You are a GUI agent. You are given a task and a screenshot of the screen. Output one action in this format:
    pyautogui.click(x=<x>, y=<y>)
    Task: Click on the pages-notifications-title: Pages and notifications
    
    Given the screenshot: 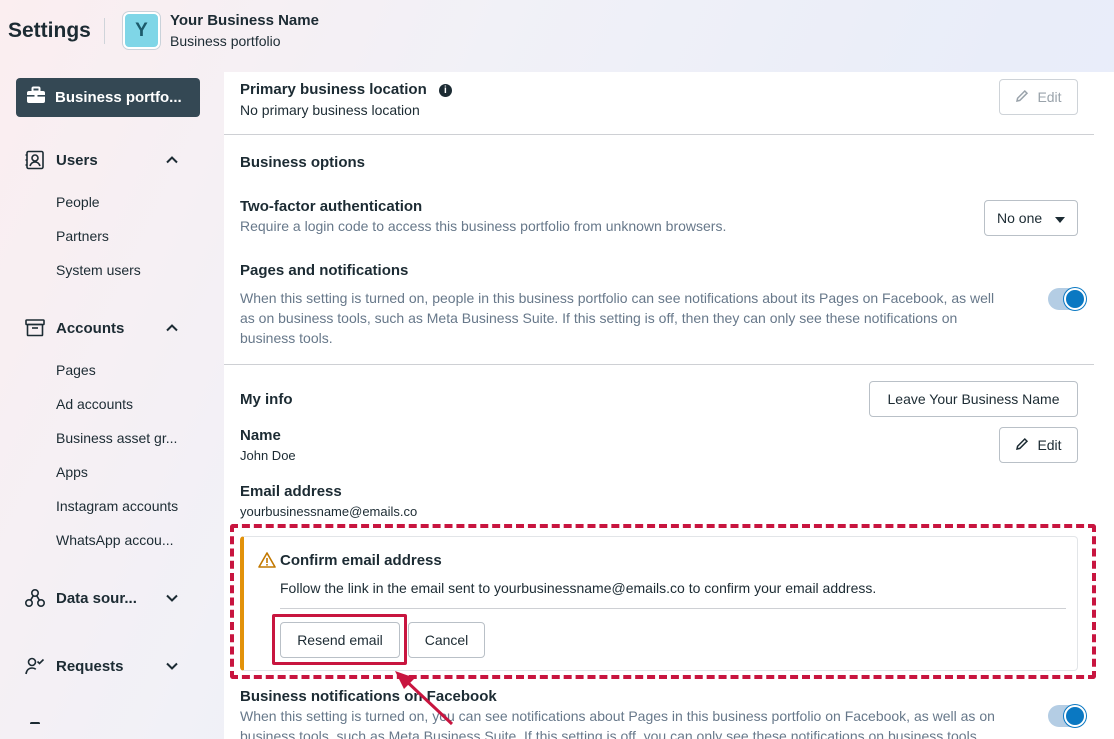 What is the action you would take?
    pyautogui.click(x=324, y=270)
    